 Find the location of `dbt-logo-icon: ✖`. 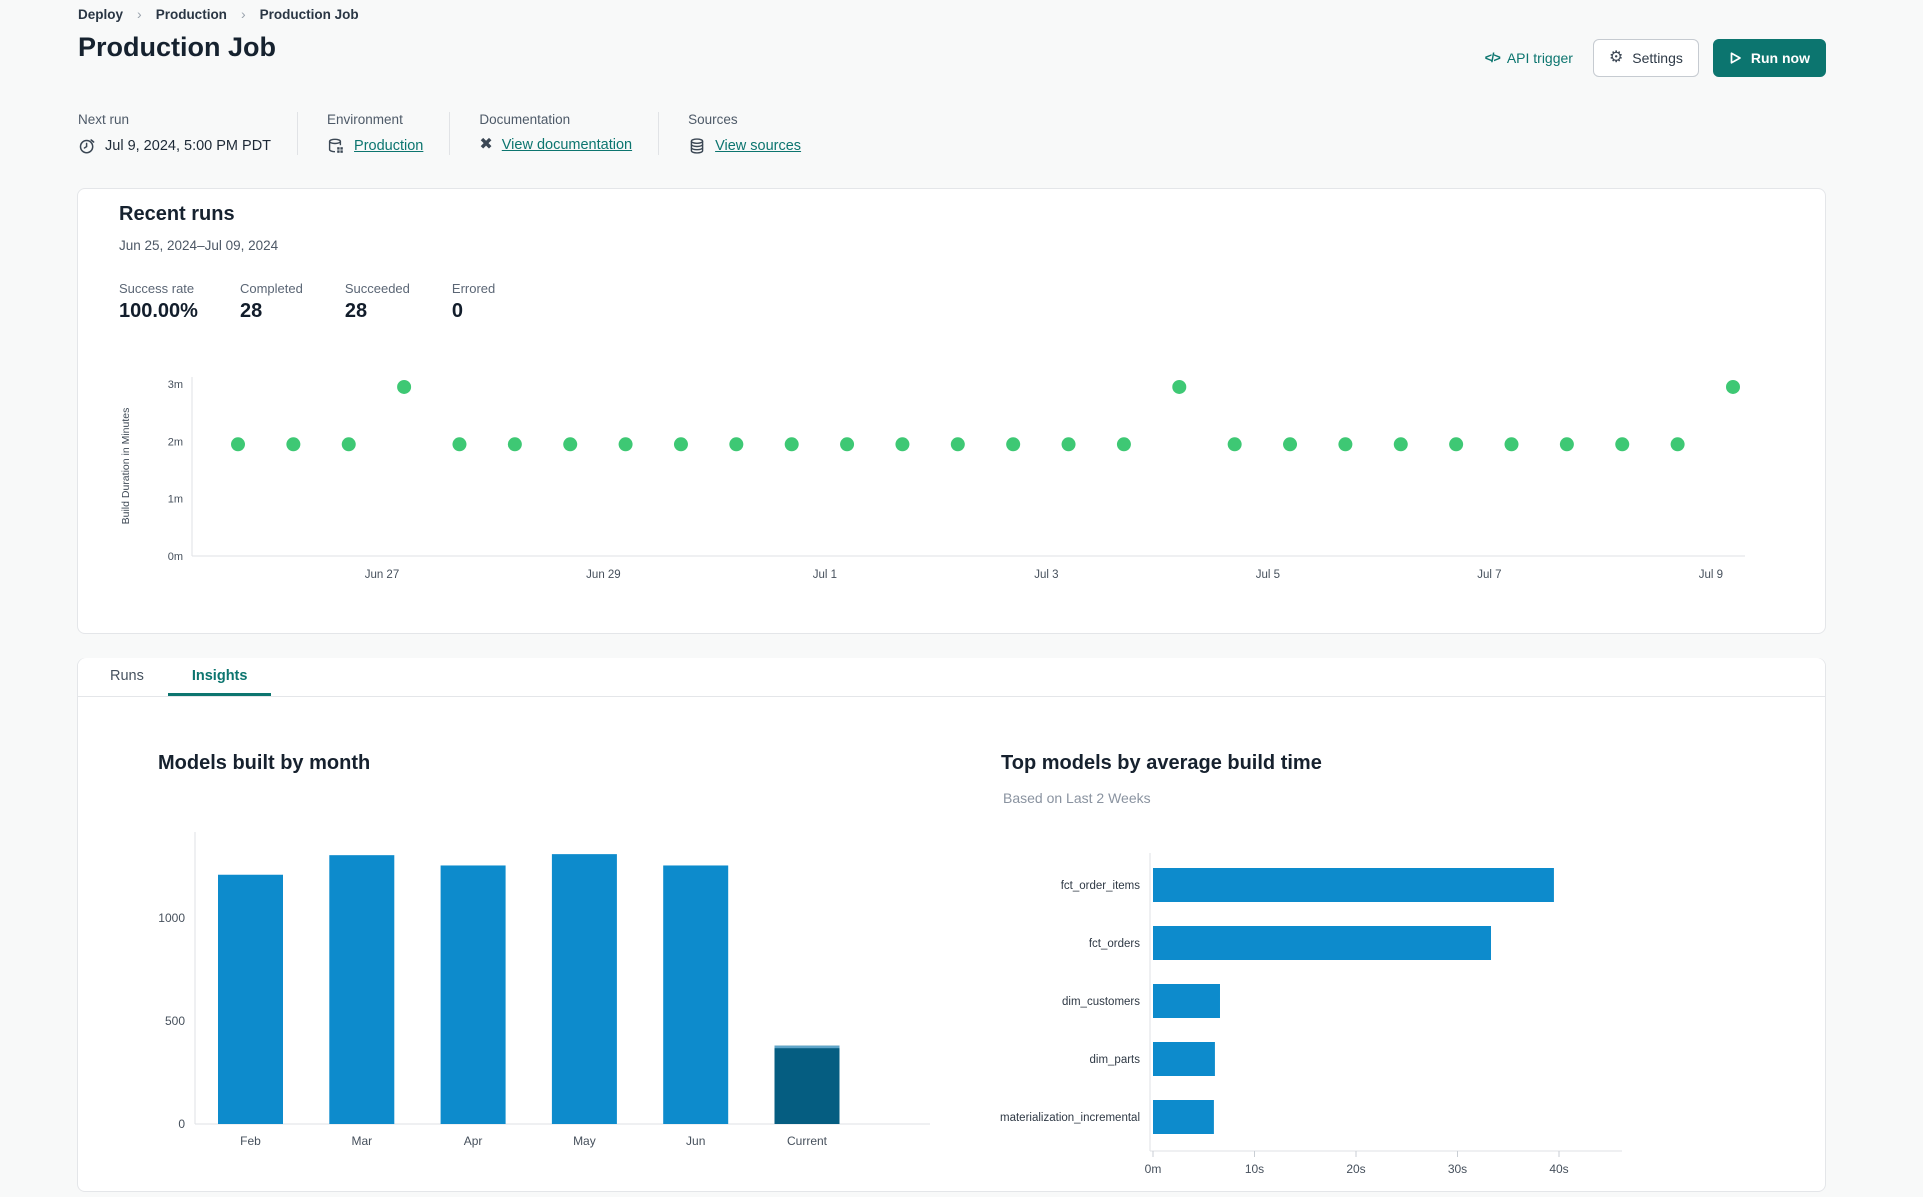

dbt-logo-icon: ✖ is located at coordinates (486, 144).